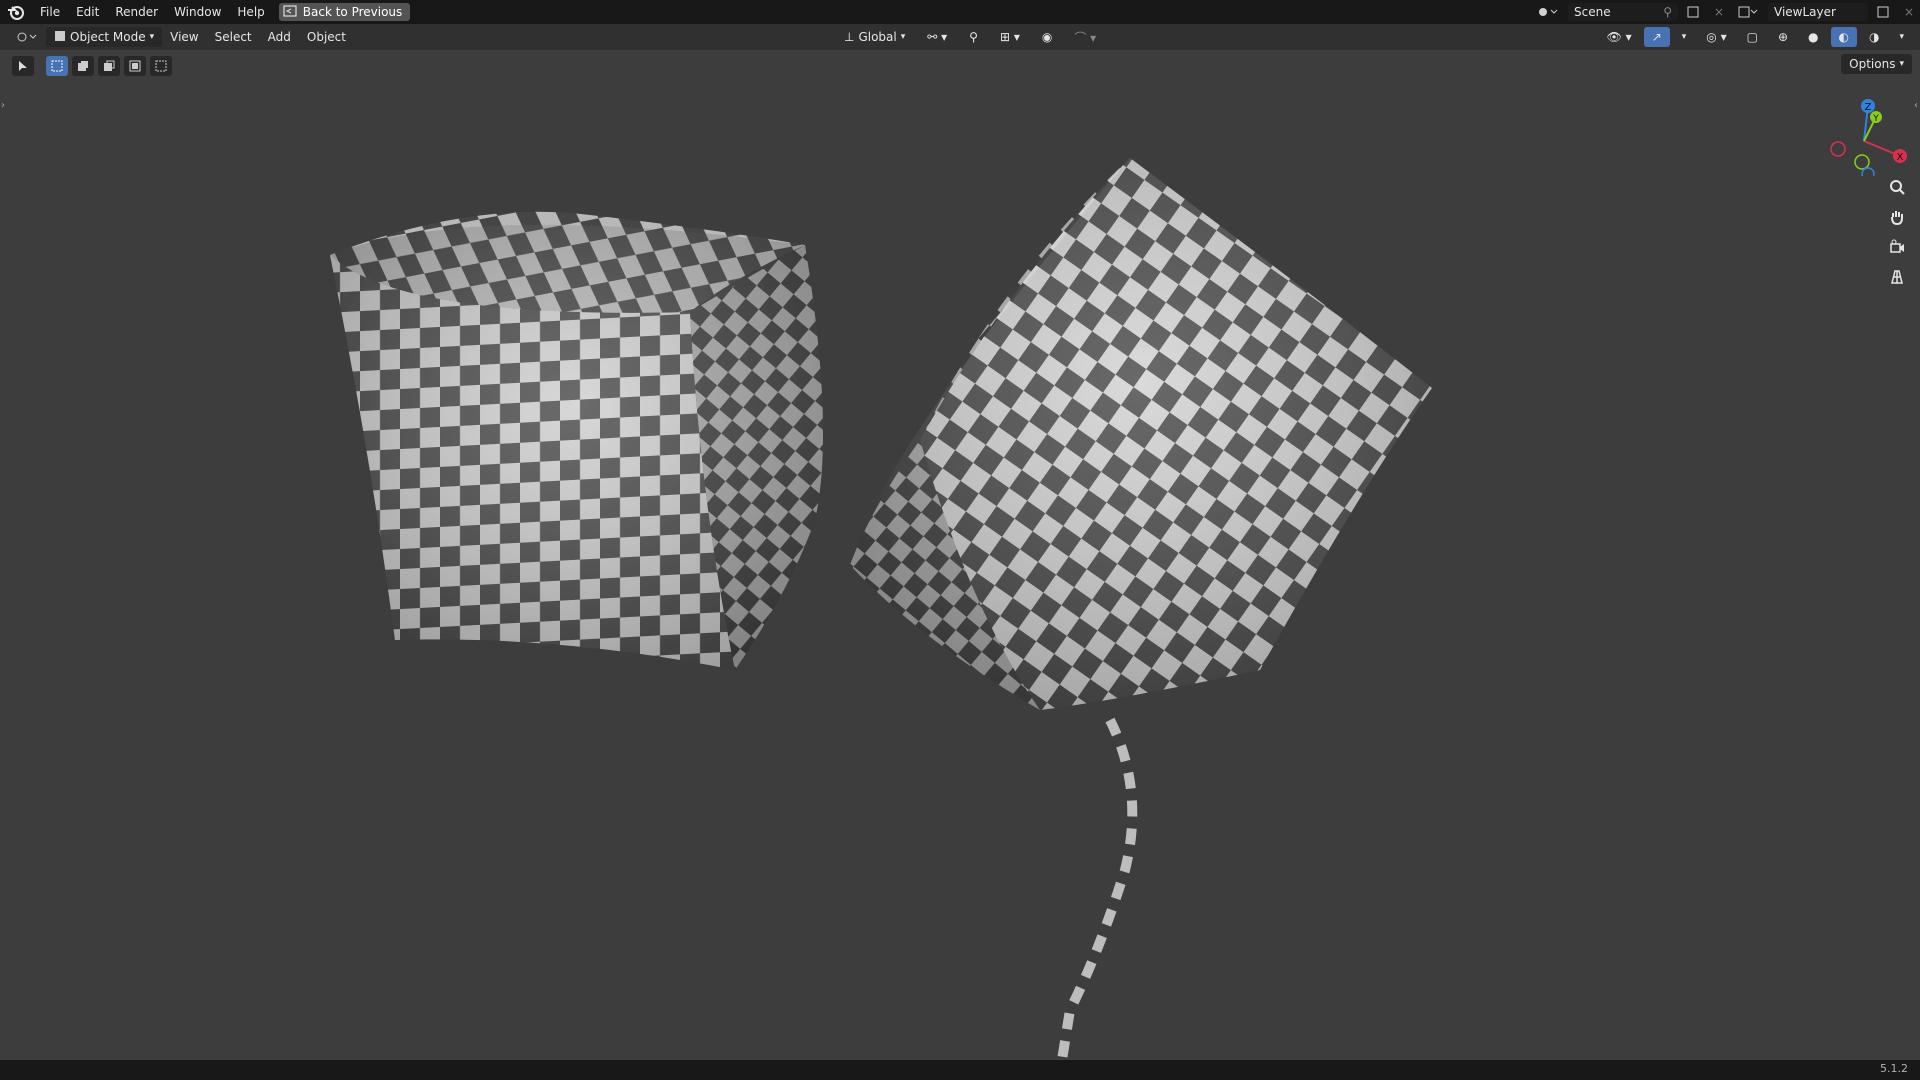 The image size is (1920, 1080). I want to click on transform-tools: ⊥ Global ▾ ⚯ ▾ ⚲ ⊞ ▾ ◉ ⌒ ▾, so click(970, 37).